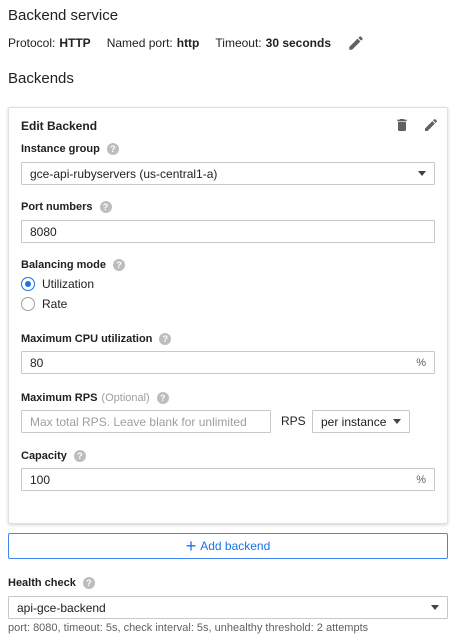  I want to click on balancing-mode-utilization: Utilization, so click(57, 284).